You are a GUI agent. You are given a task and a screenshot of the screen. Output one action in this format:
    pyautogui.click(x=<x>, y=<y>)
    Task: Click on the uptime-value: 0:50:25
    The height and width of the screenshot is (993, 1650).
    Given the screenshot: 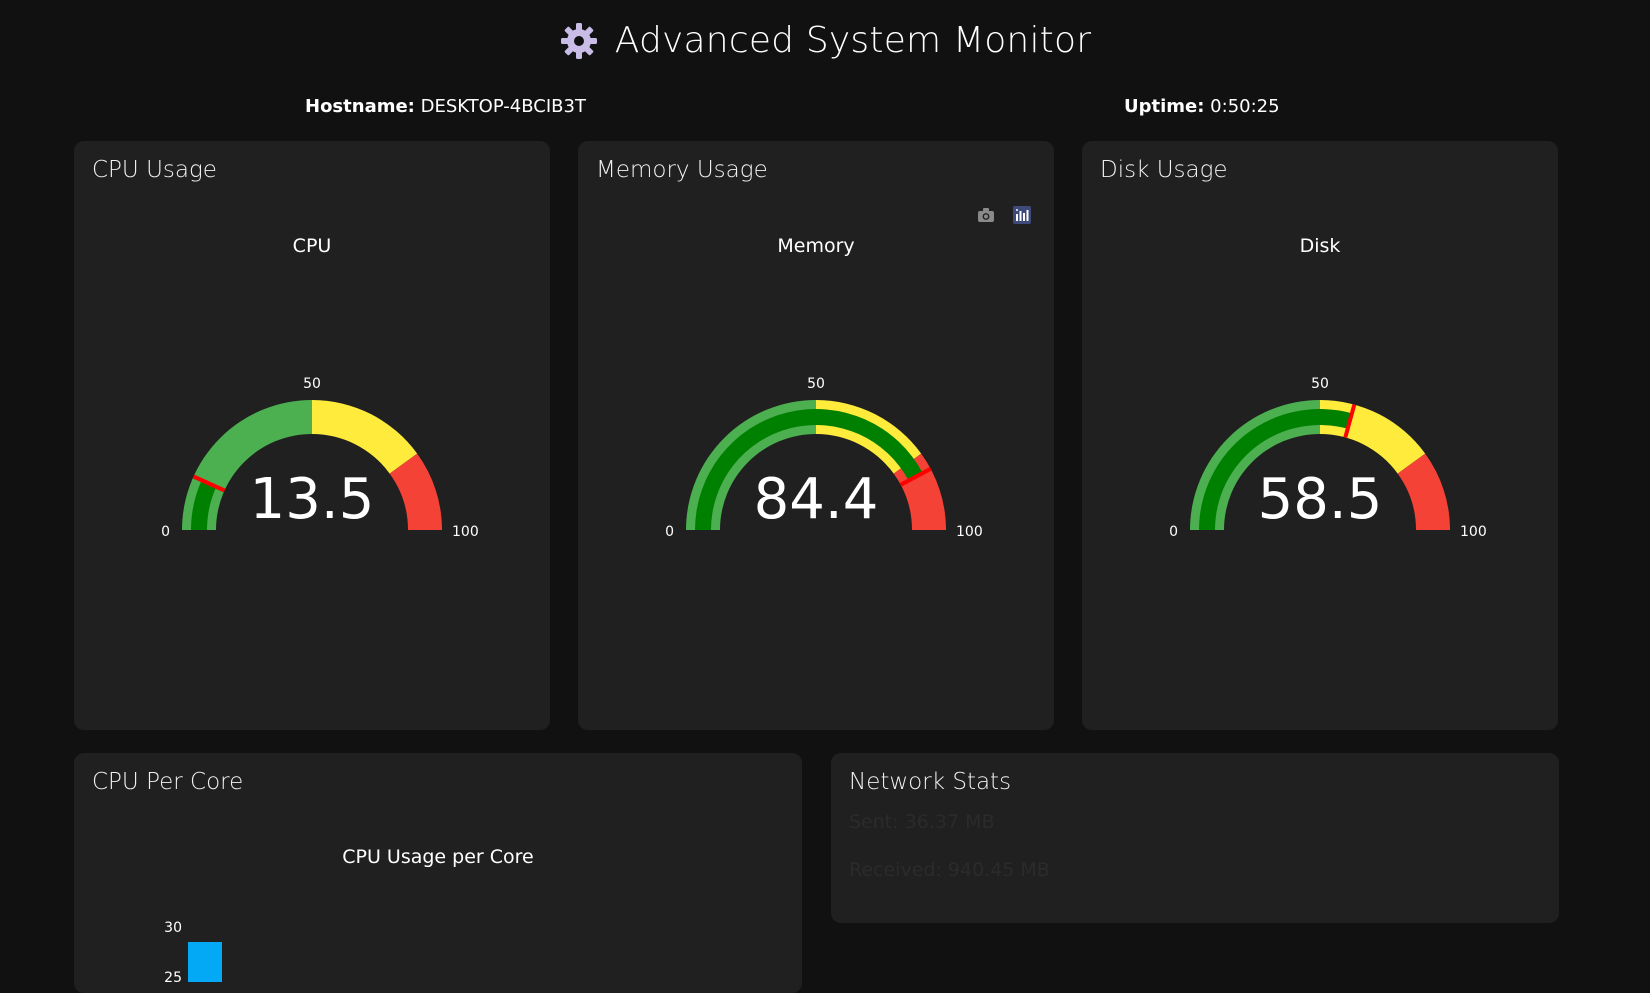 What is the action you would take?
    pyautogui.click(x=1245, y=106)
    